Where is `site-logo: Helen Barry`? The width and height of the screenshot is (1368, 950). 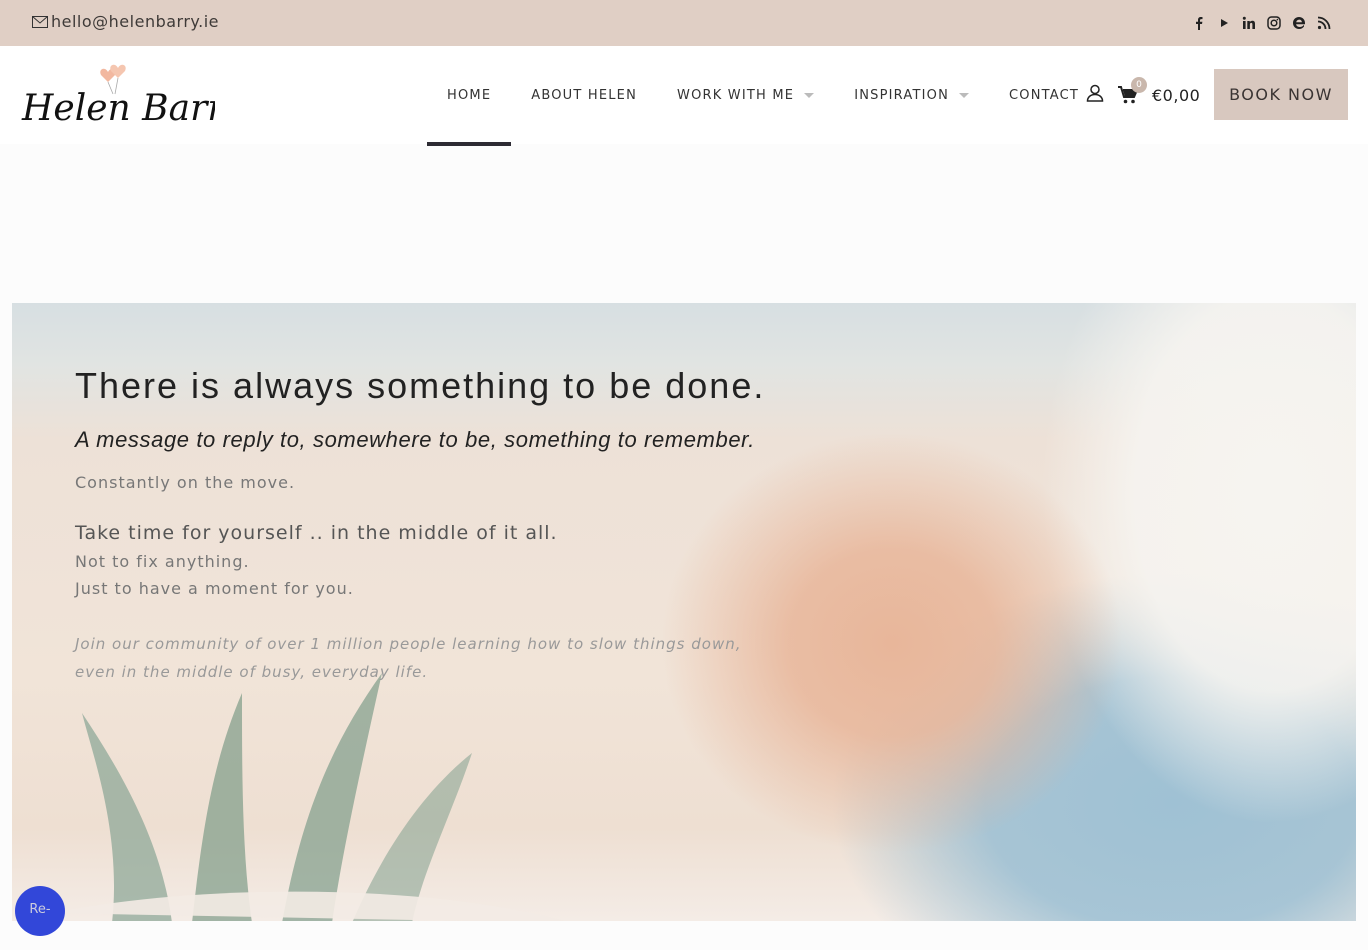
site-logo: Helen Barry is located at coordinates (132, 97).